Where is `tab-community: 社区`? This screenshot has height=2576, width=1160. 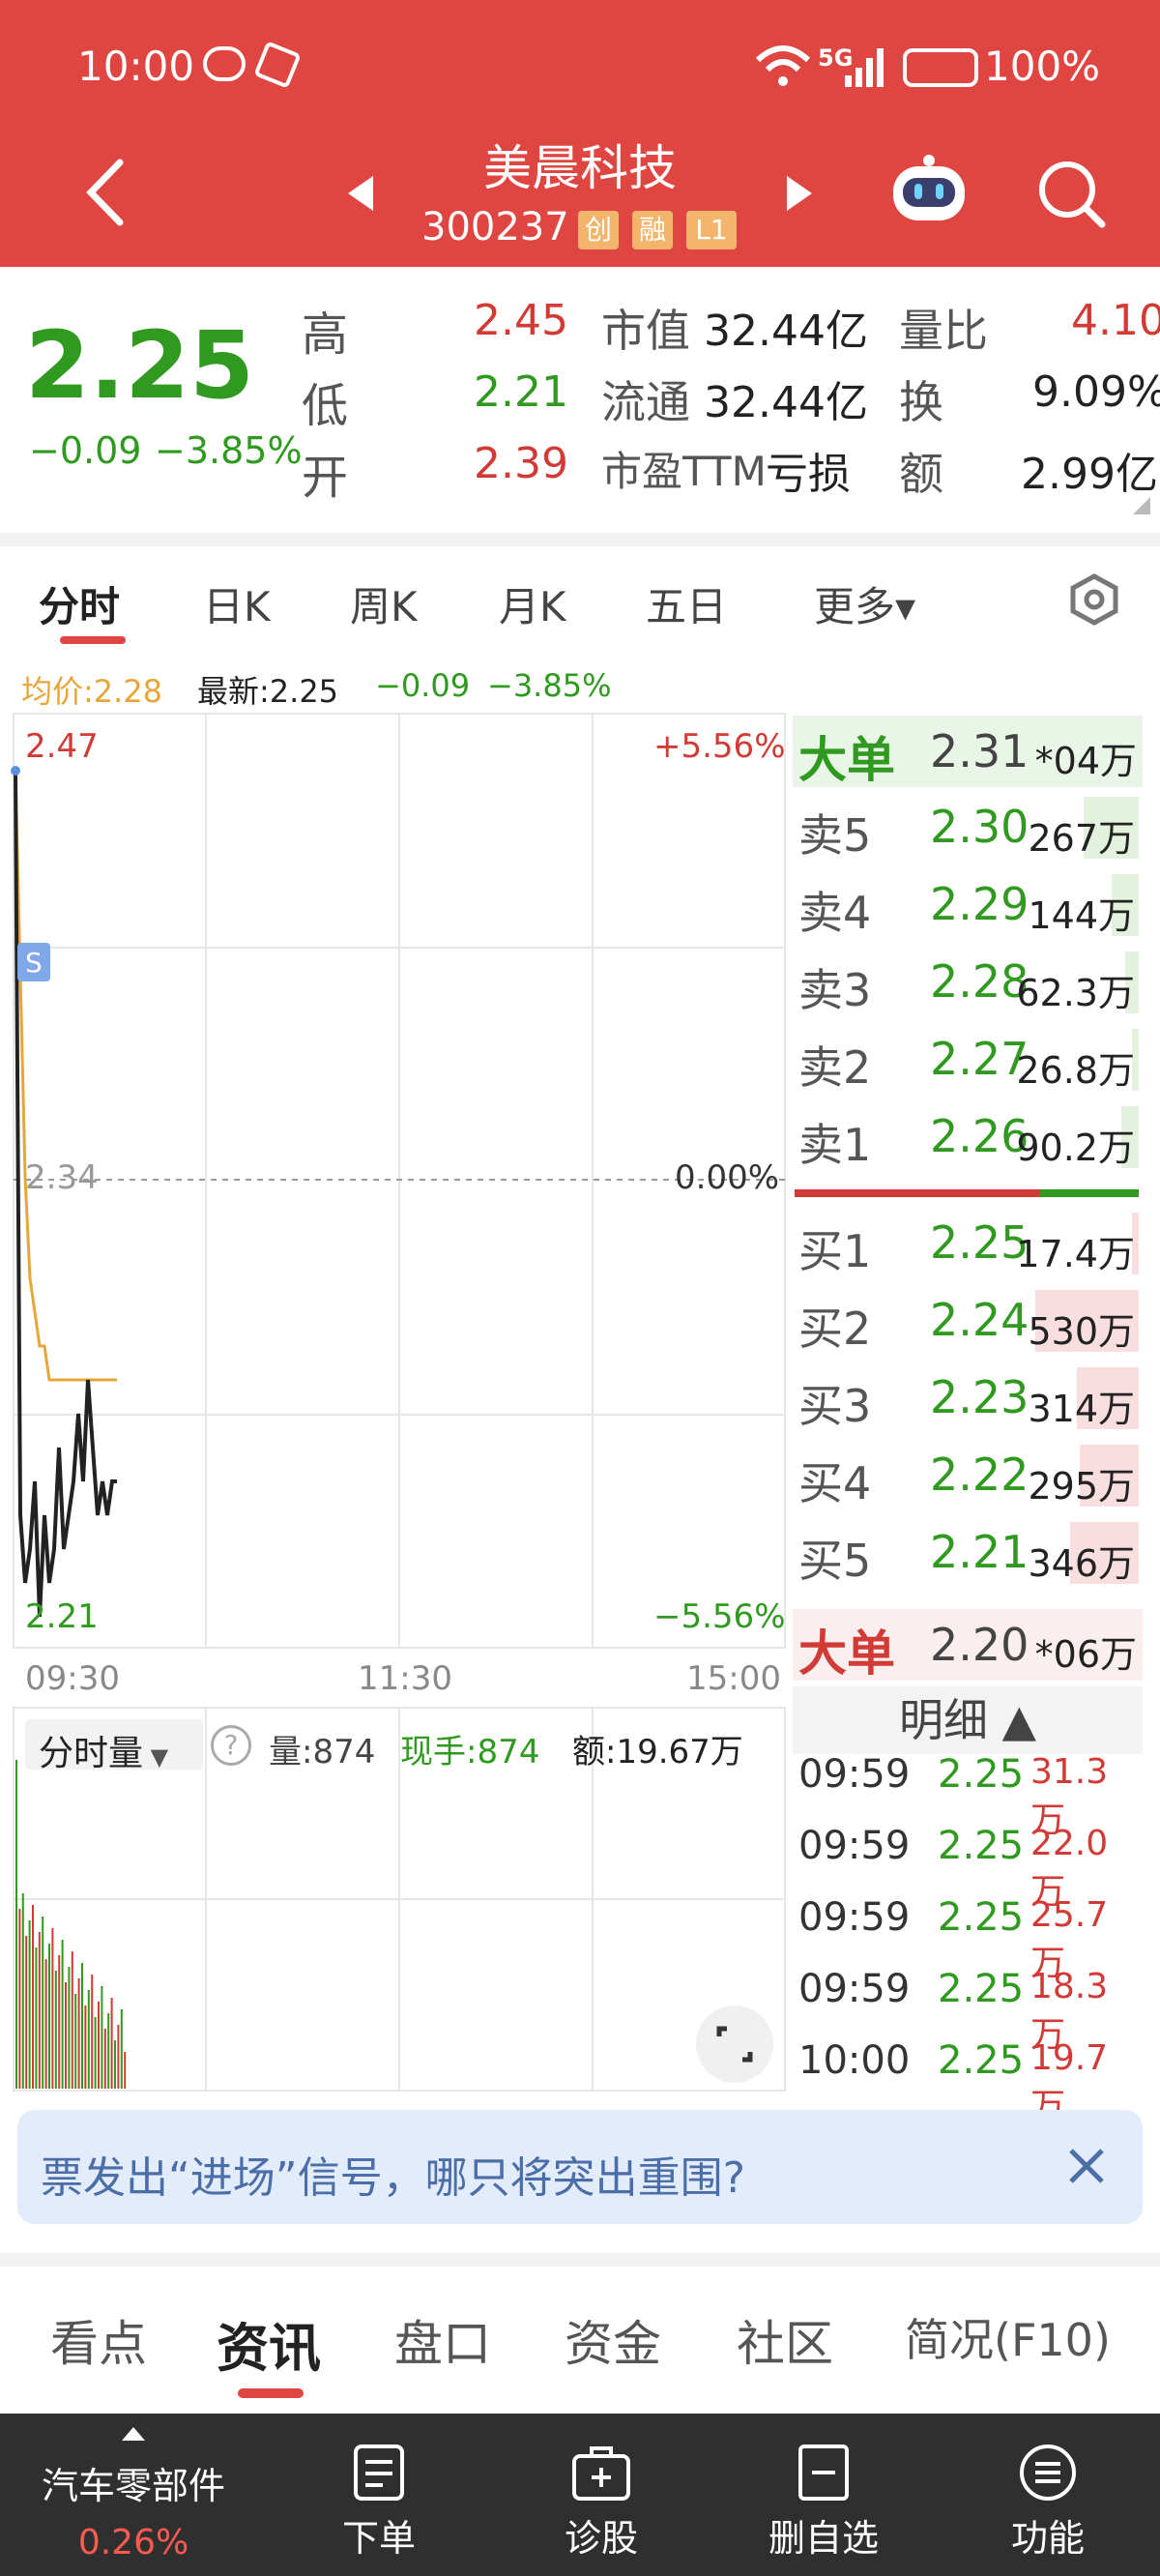 tab-community: 社区 is located at coordinates (785, 2340).